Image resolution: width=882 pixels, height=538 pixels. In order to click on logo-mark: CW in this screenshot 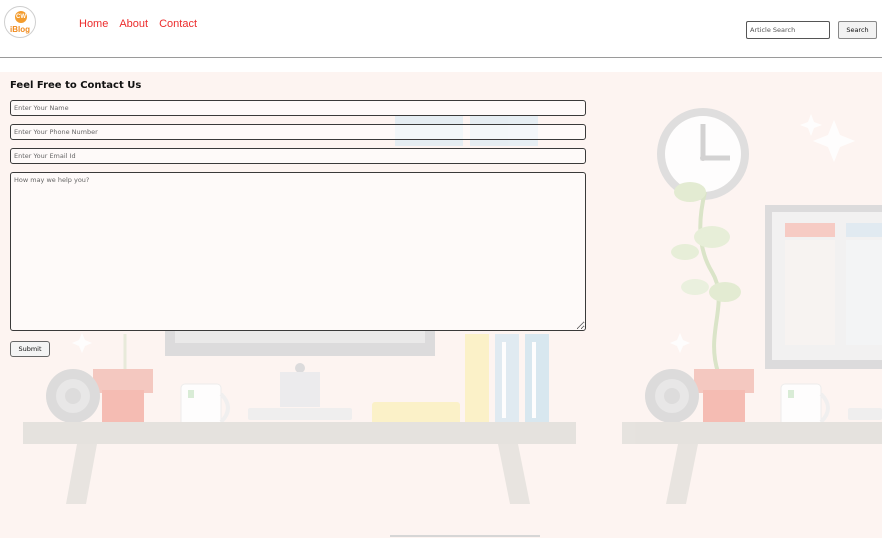, I will do `click(21, 17)`.